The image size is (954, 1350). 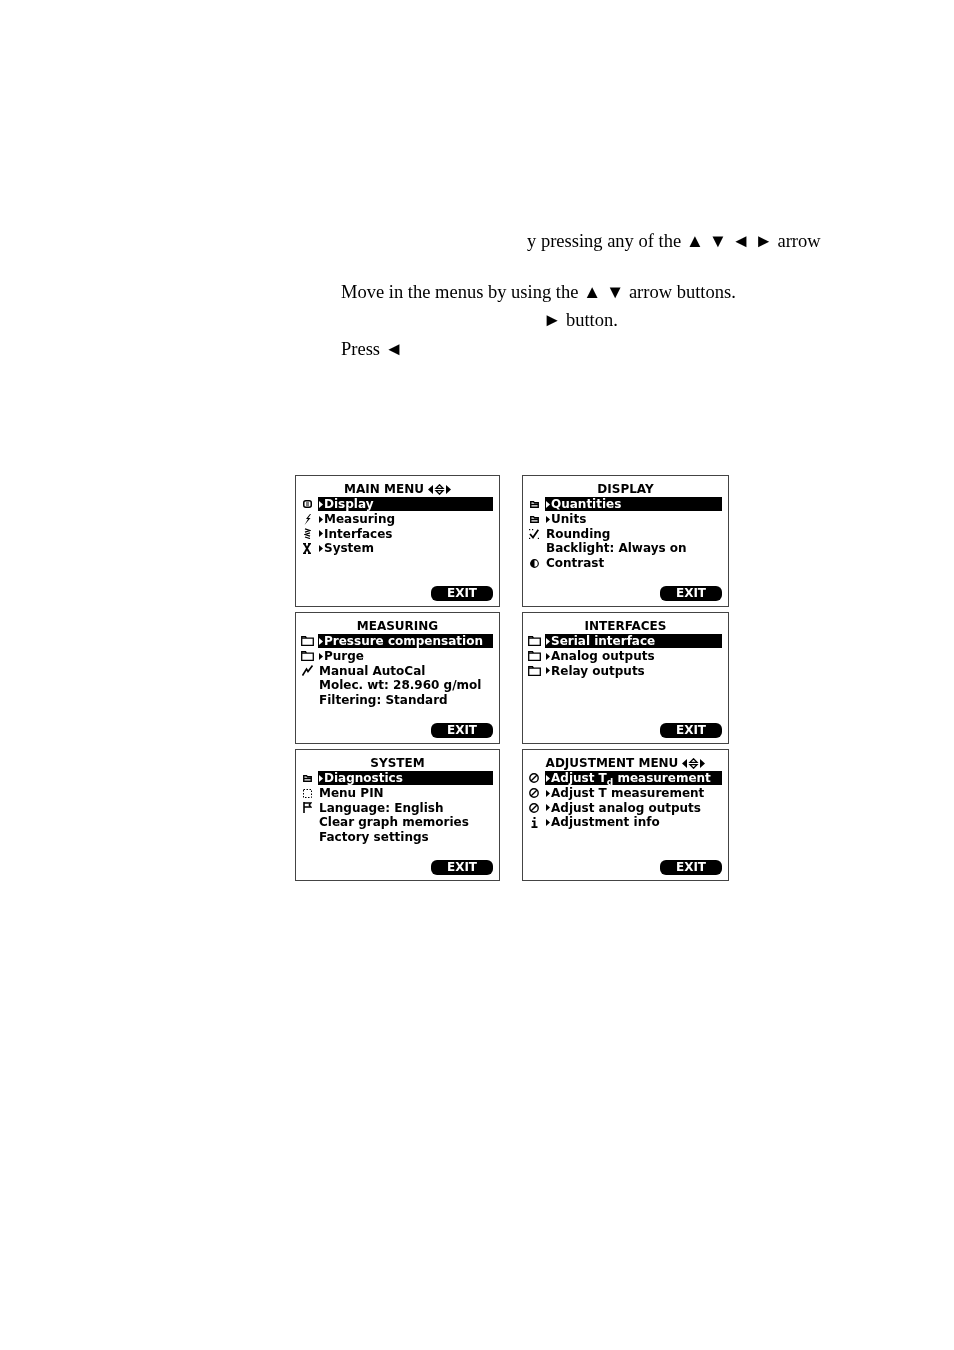 What do you see at coordinates (397, 763) in the screenshot?
I see `screen-title: SYSTEM` at bounding box center [397, 763].